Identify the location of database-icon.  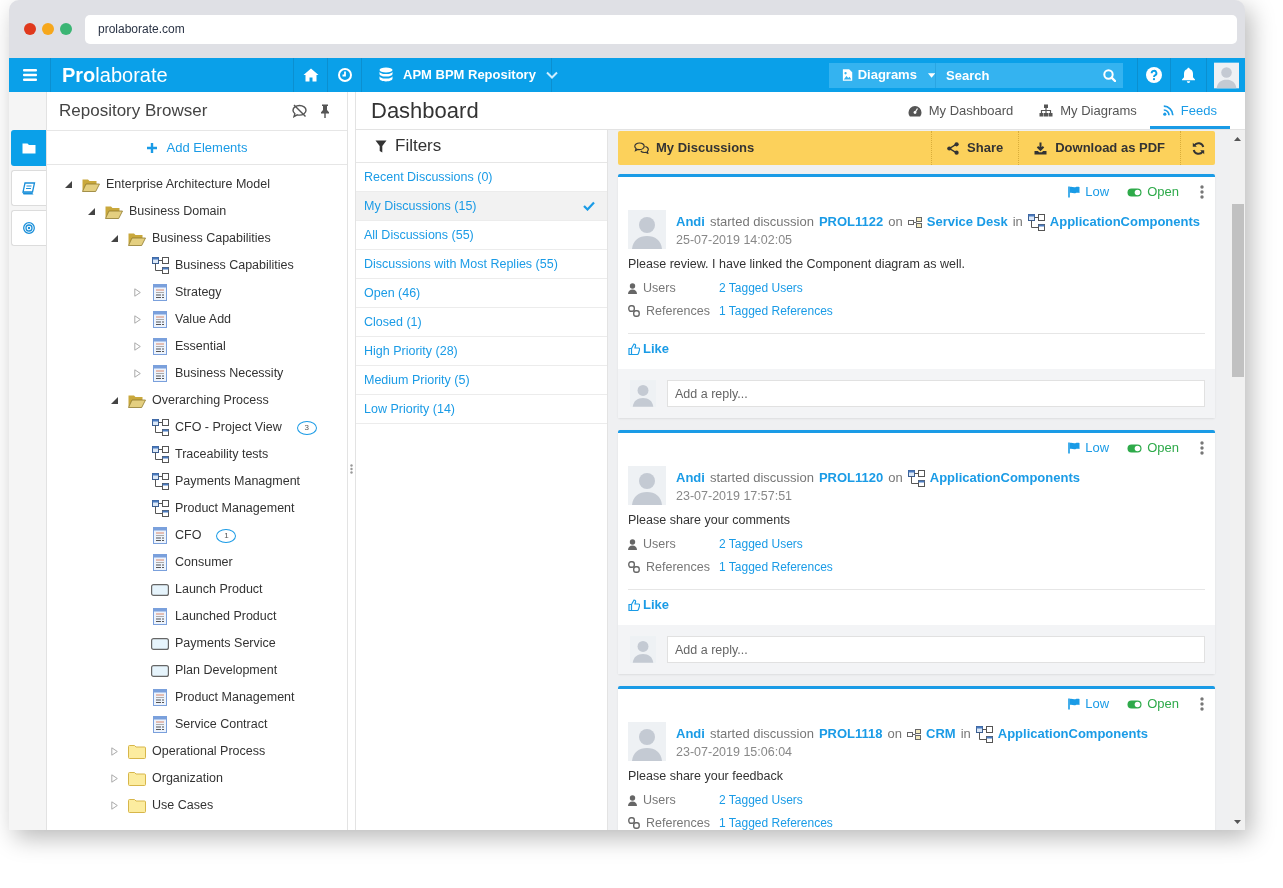
(386, 75).